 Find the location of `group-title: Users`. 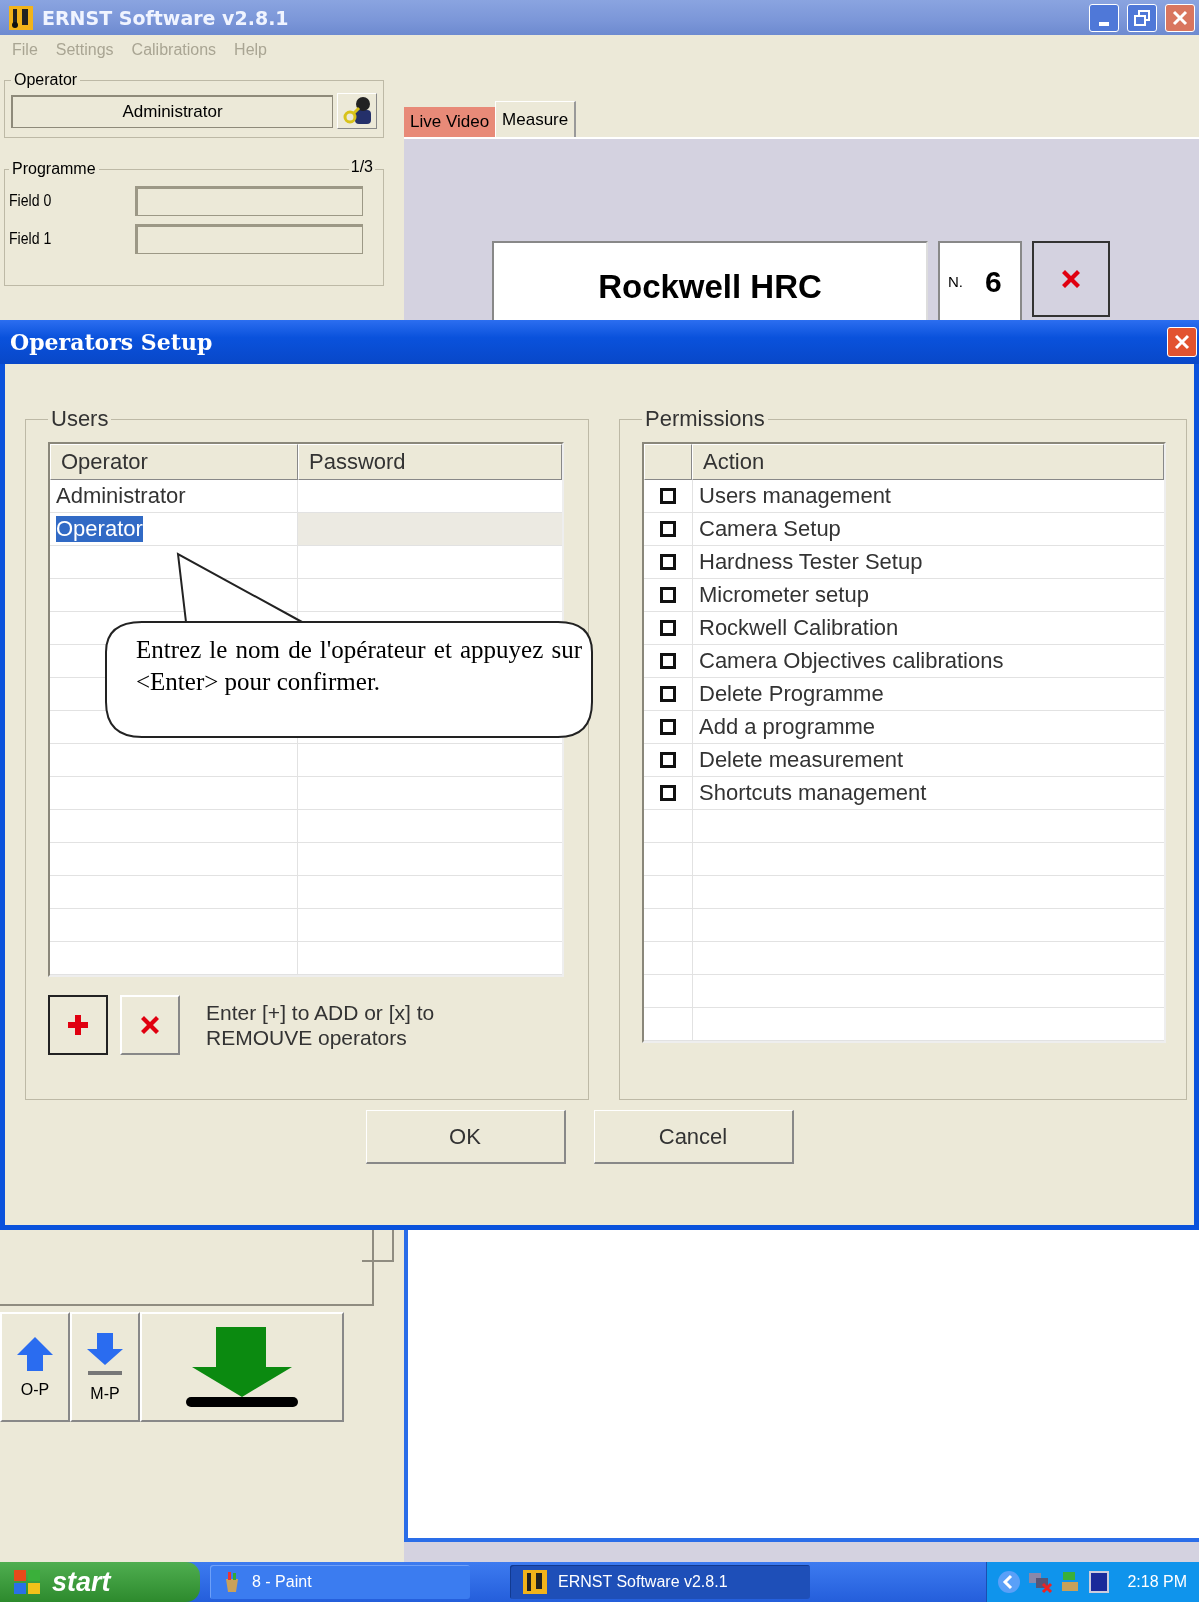

group-title: Users is located at coordinates (80, 419).